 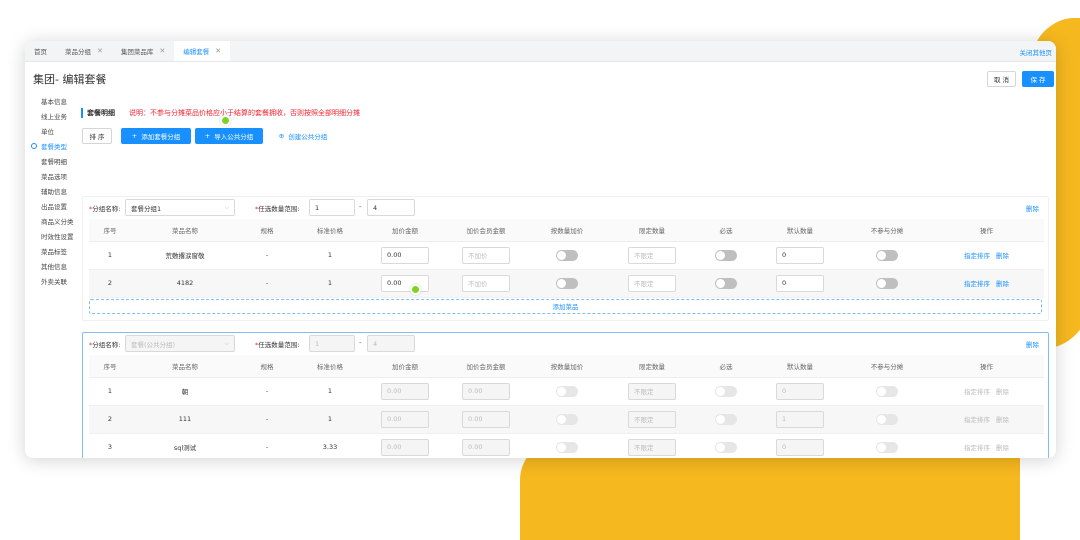 What do you see at coordinates (110, 445) in the screenshot?
I see `row-number: 3` at bounding box center [110, 445].